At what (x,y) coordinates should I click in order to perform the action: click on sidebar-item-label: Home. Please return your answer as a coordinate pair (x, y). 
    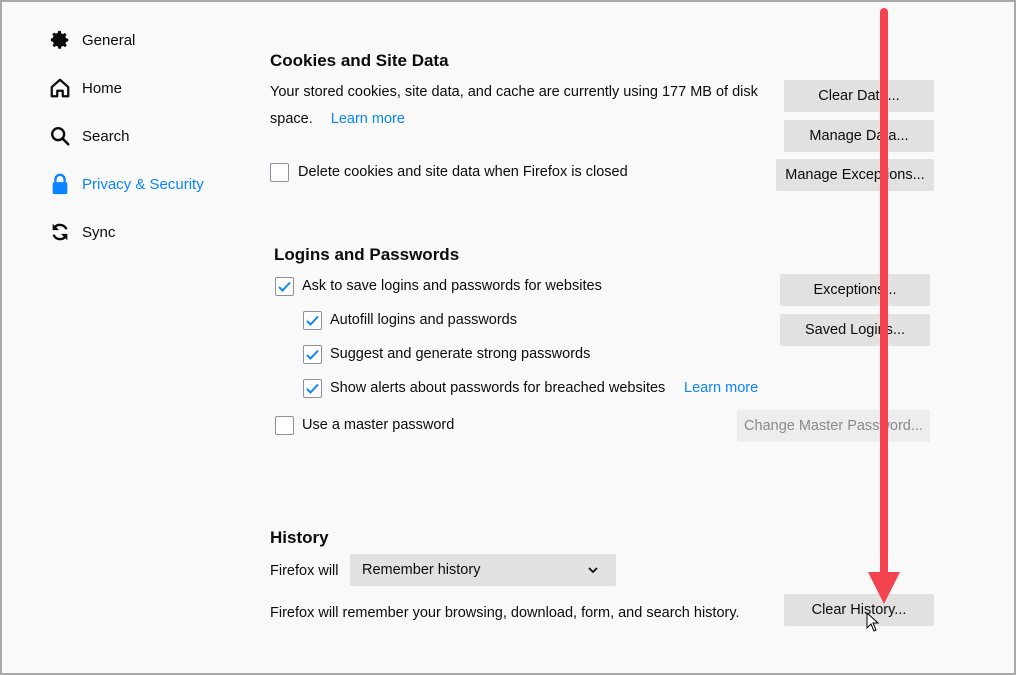
    Looking at the image, I should click on (102, 88).